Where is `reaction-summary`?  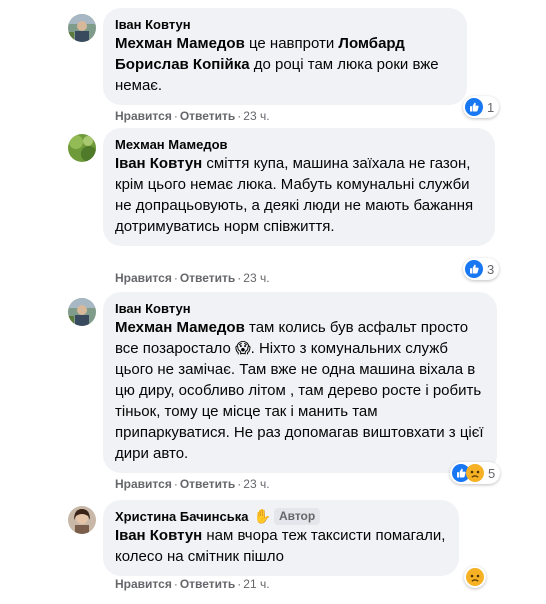
reaction-summary is located at coordinates (475, 577).